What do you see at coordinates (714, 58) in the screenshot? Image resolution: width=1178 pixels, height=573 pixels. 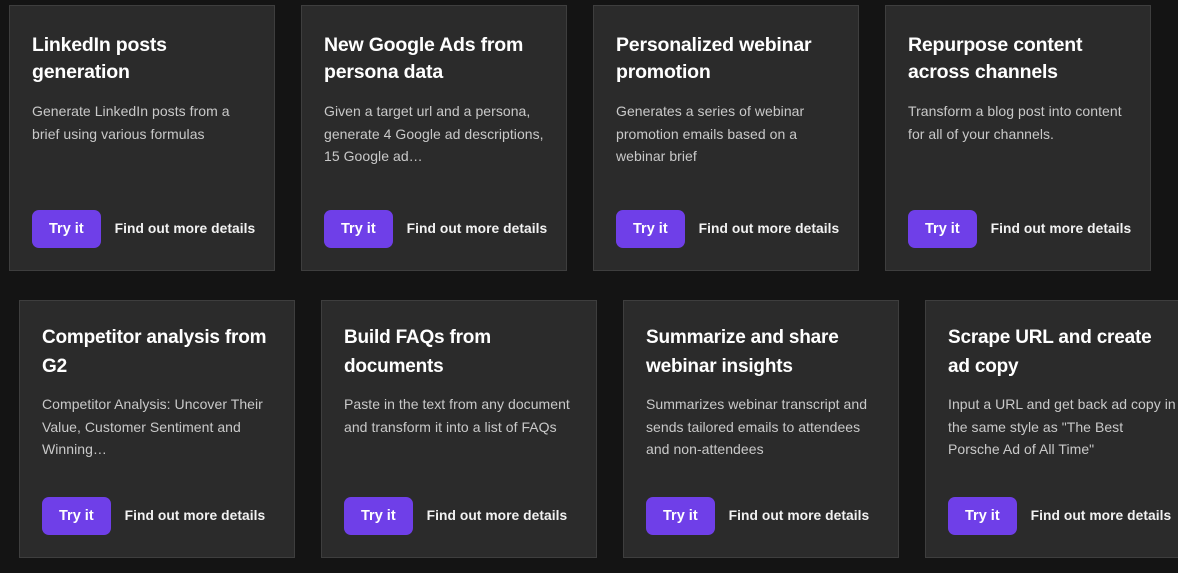 I see `card-title: Personalized webinar promotion` at bounding box center [714, 58].